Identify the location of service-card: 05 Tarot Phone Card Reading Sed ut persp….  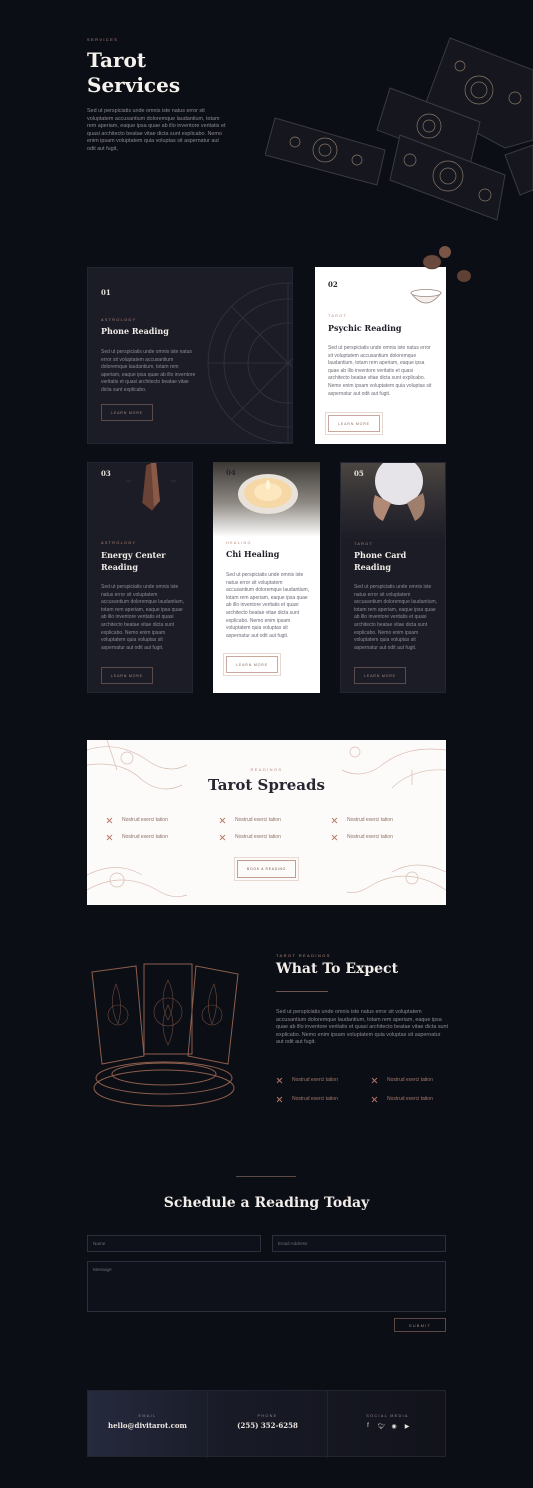
(393, 577).